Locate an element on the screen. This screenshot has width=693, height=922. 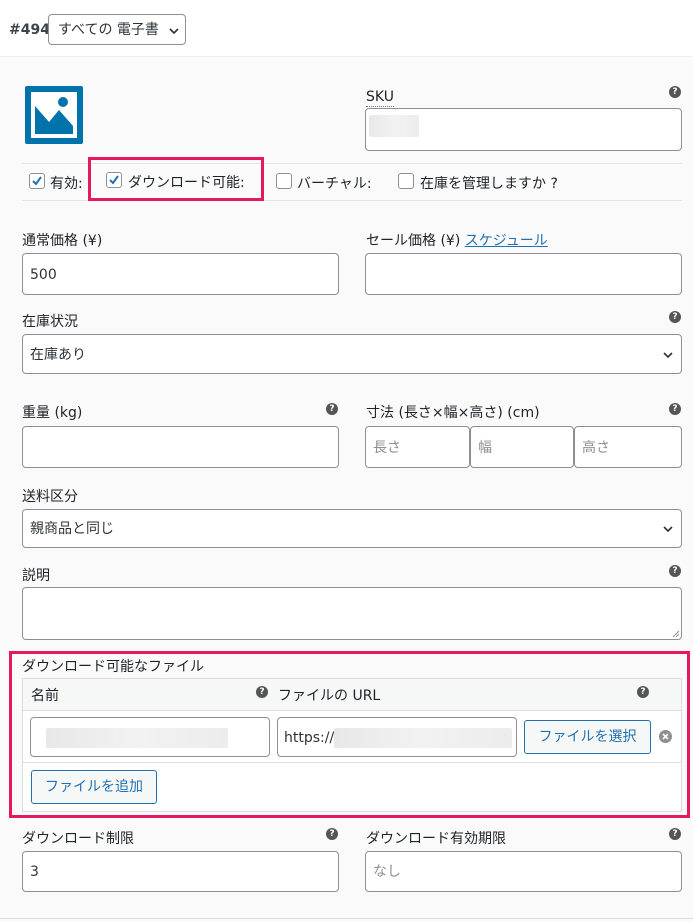
shipping-class-value: 親商品と同じ is located at coordinates (72, 529).